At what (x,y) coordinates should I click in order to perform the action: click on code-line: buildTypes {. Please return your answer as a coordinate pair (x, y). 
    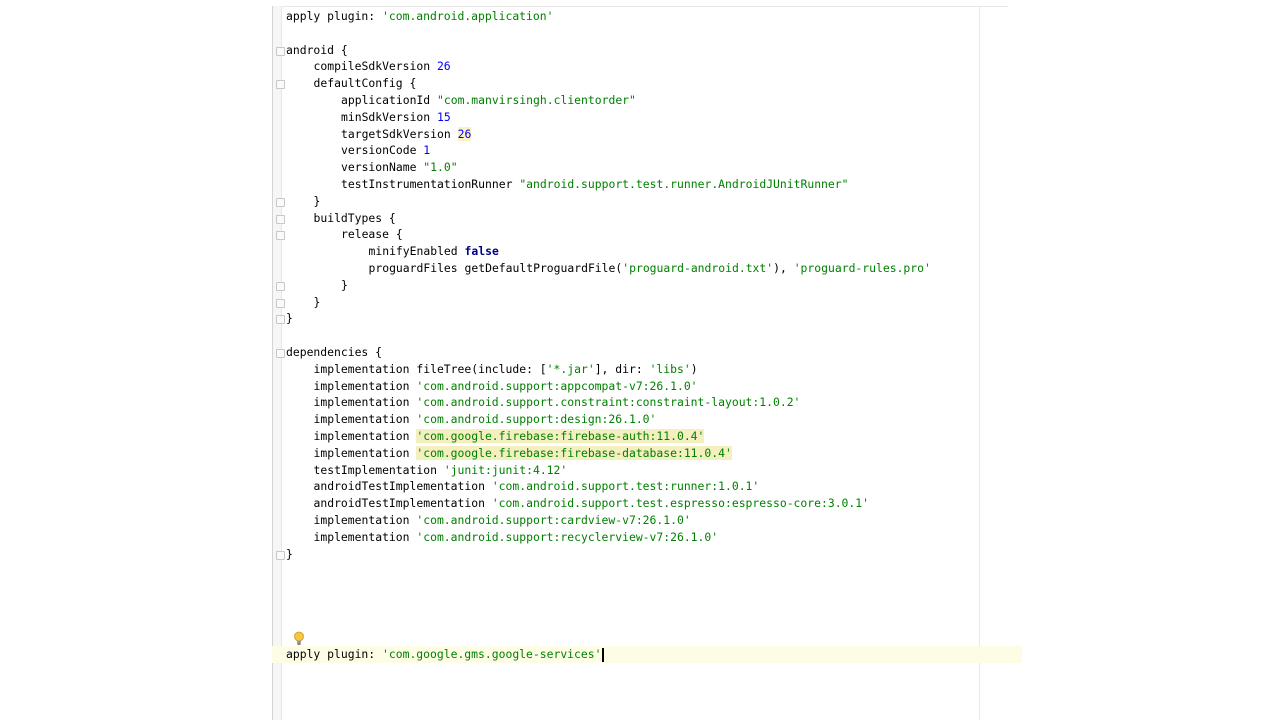
    Looking at the image, I should click on (341, 218).